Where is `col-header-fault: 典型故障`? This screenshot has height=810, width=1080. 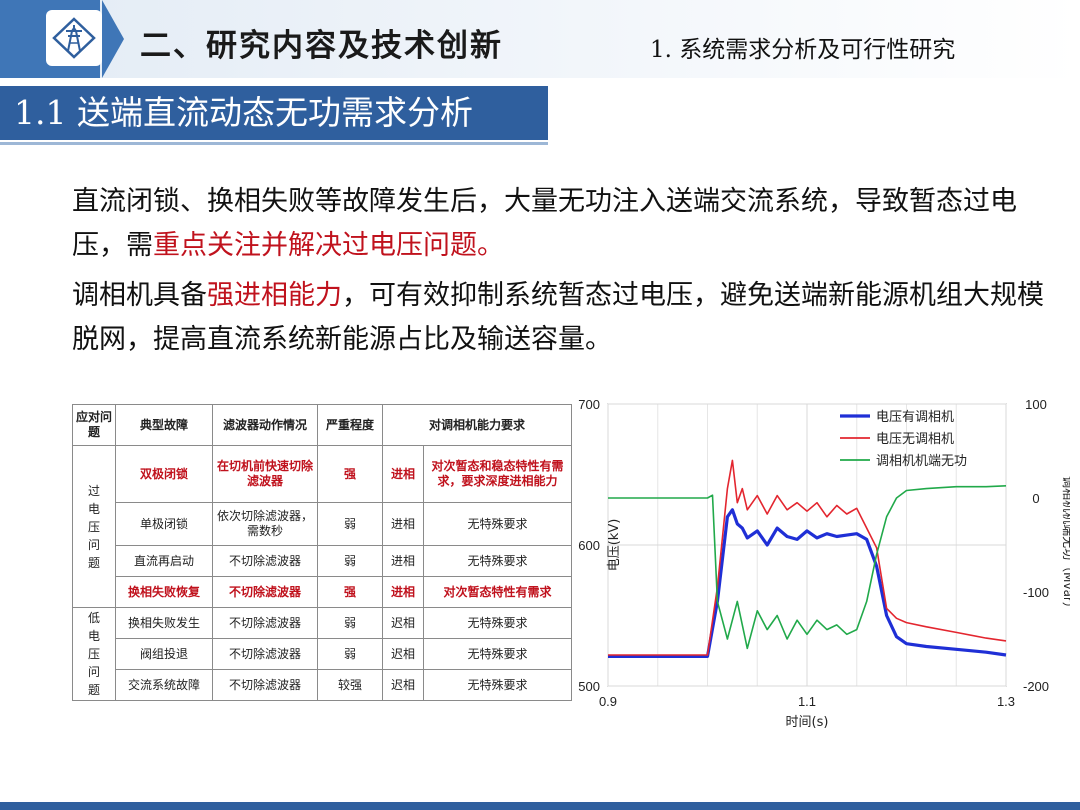 col-header-fault: 典型故障 is located at coordinates (164, 425).